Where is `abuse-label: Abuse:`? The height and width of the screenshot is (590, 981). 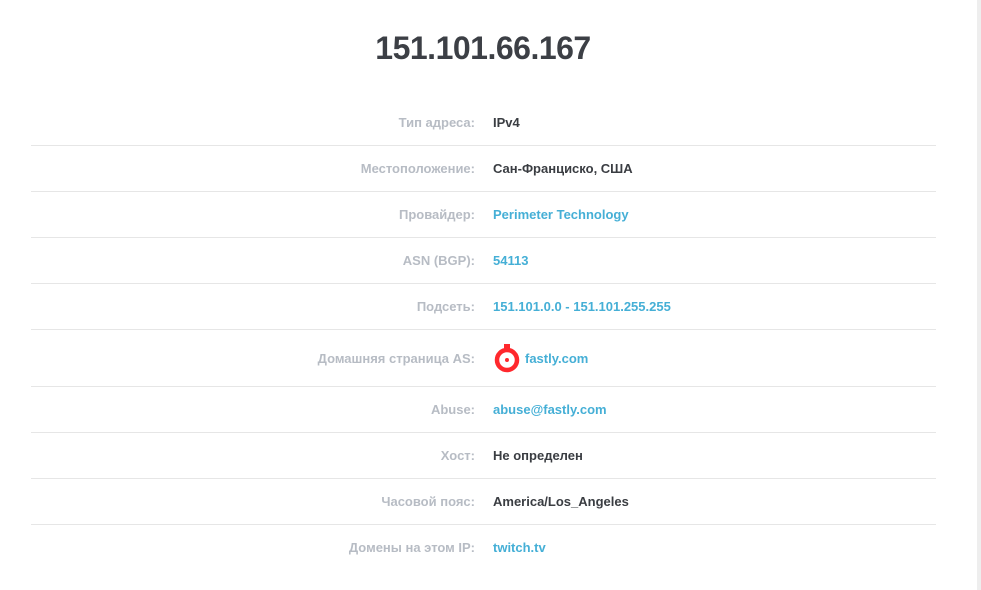 abuse-label: Abuse: is located at coordinates (452, 409).